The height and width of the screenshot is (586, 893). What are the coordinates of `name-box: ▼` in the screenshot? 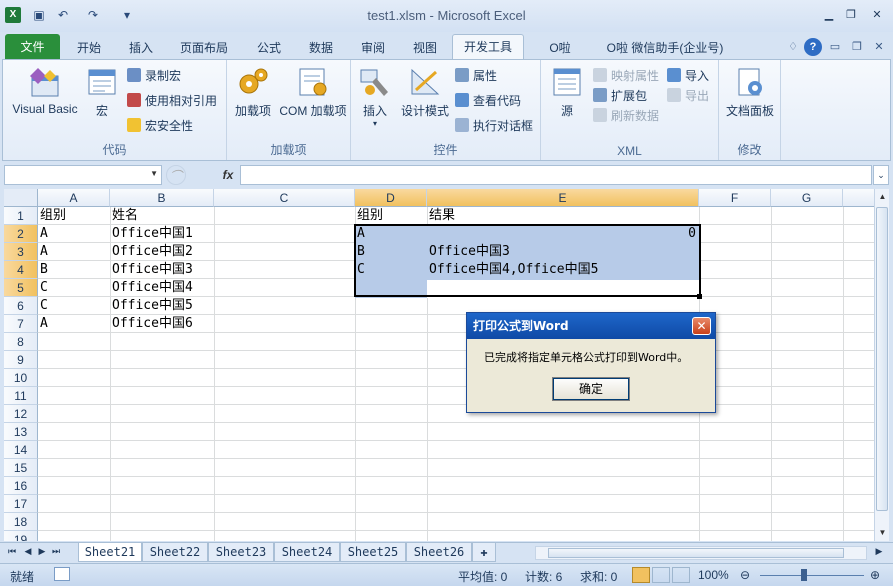 It's located at (83, 175).